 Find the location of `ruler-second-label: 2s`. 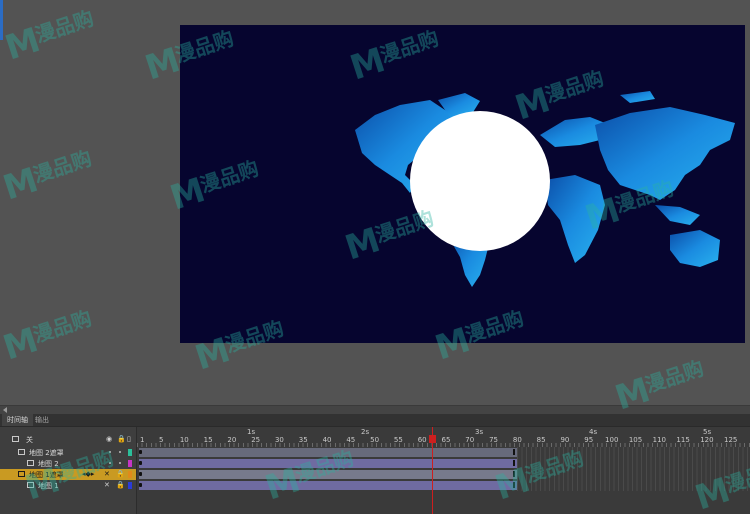

ruler-second-label: 2s is located at coordinates (365, 432).